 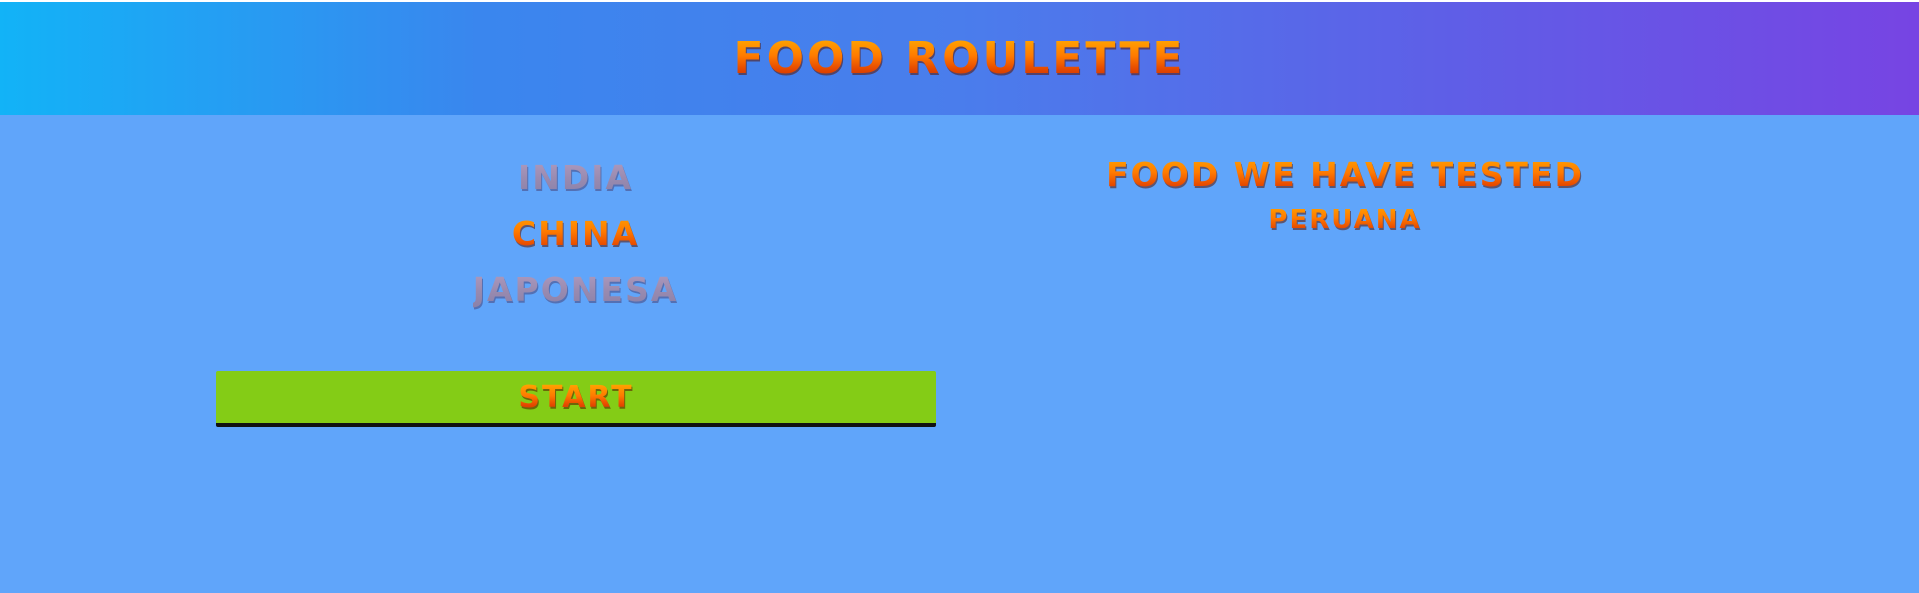 I want to click on option-india: INDIA, so click(x=575, y=178).